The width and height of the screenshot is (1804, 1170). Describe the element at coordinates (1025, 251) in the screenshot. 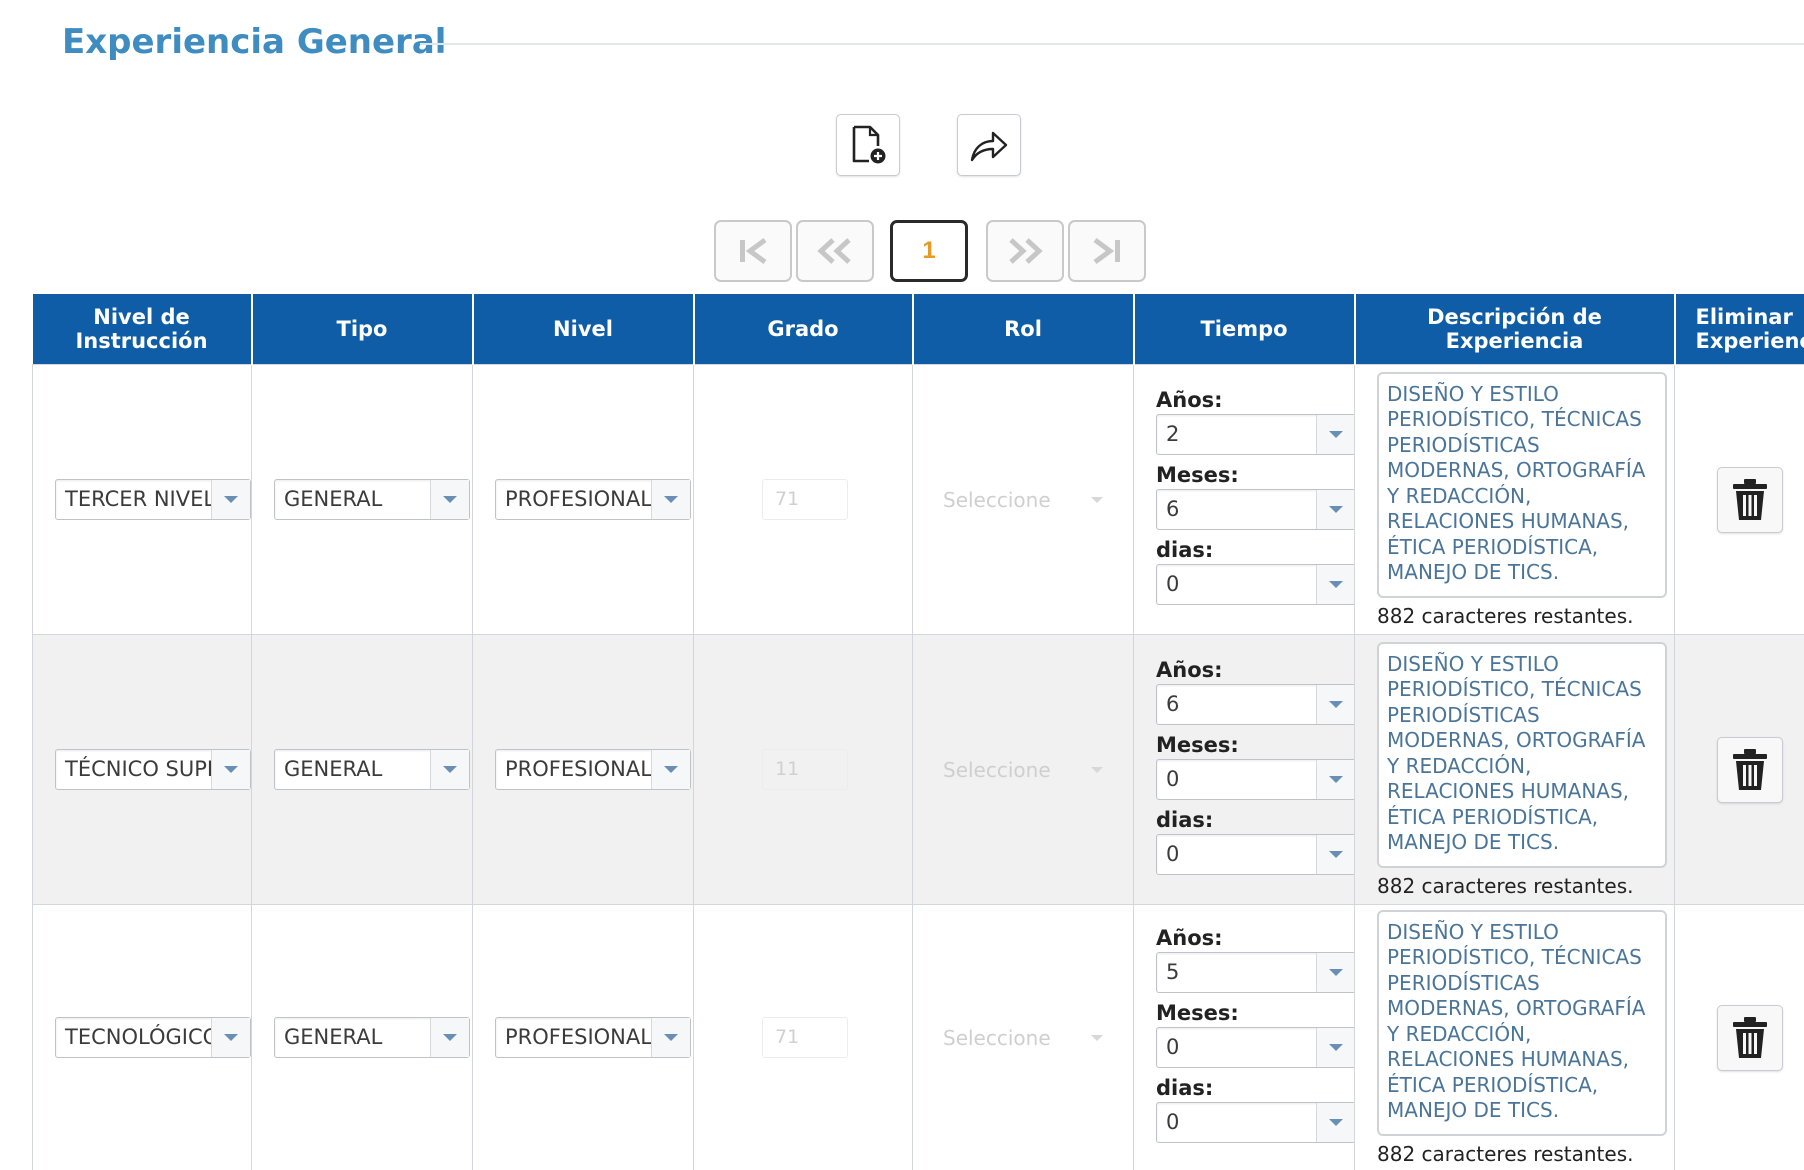

I see `pager-next-button` at that location.